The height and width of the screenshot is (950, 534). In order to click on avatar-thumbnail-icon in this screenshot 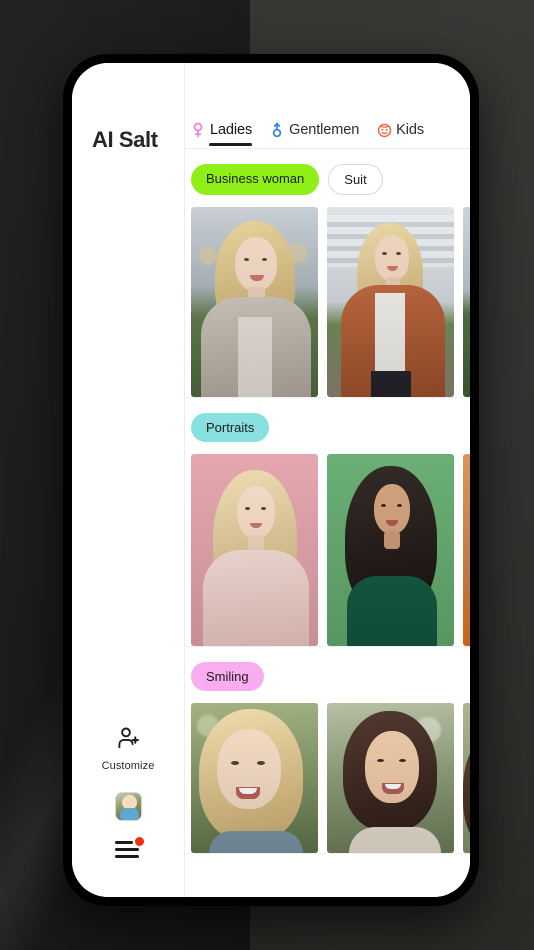, I will do `click(128, 806)`.